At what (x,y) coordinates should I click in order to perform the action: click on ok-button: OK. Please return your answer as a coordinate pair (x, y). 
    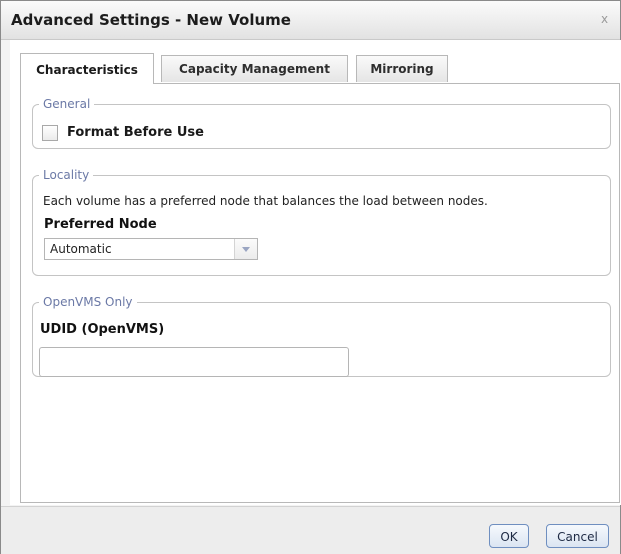
    Looking at the image, I should click on (509, 536).